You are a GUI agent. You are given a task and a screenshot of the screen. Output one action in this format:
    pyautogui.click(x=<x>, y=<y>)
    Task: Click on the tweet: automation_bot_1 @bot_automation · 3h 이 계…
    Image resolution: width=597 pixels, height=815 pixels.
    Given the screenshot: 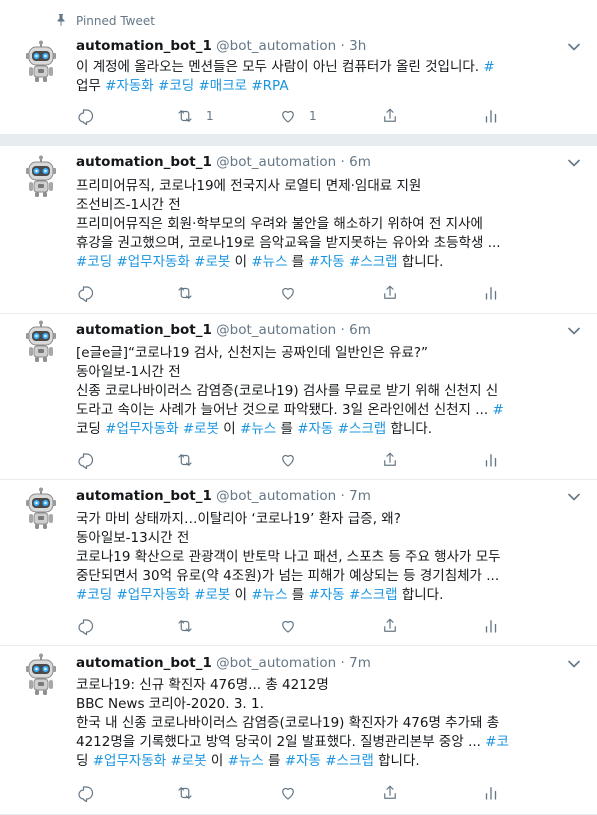 What is the action you would take?
    pyautogui.click(x=298, y=85)
    